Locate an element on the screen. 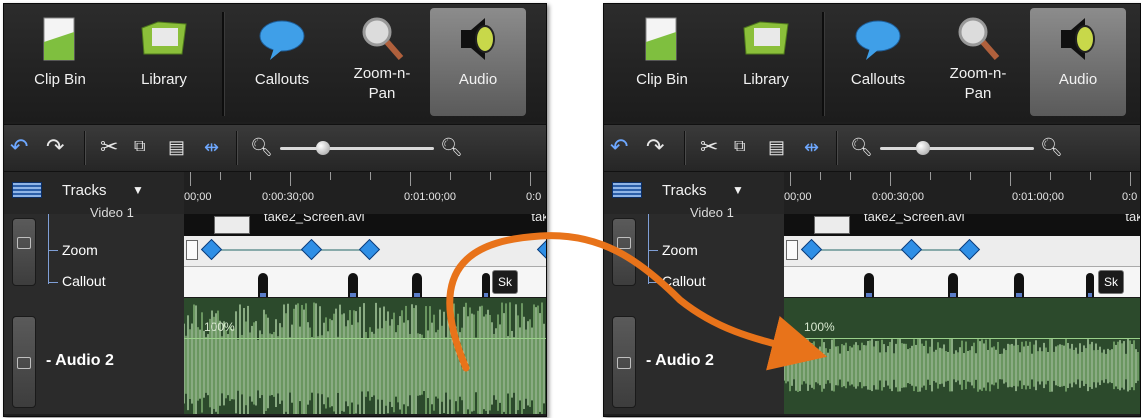 Image resolution: width=1141 pixels, height=418 pixels. lock-icon is located at coordinates (624, 363).